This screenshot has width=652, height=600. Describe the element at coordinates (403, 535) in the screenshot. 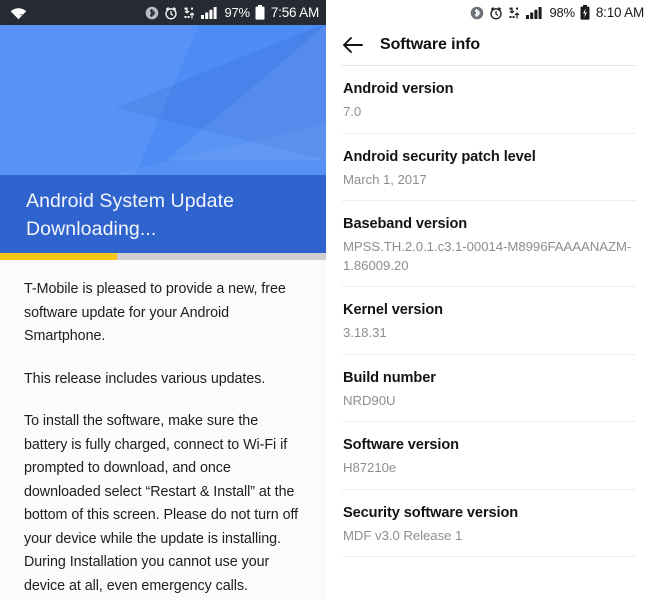

I see `info-value: MDF v3.0 Release 1` at that location.